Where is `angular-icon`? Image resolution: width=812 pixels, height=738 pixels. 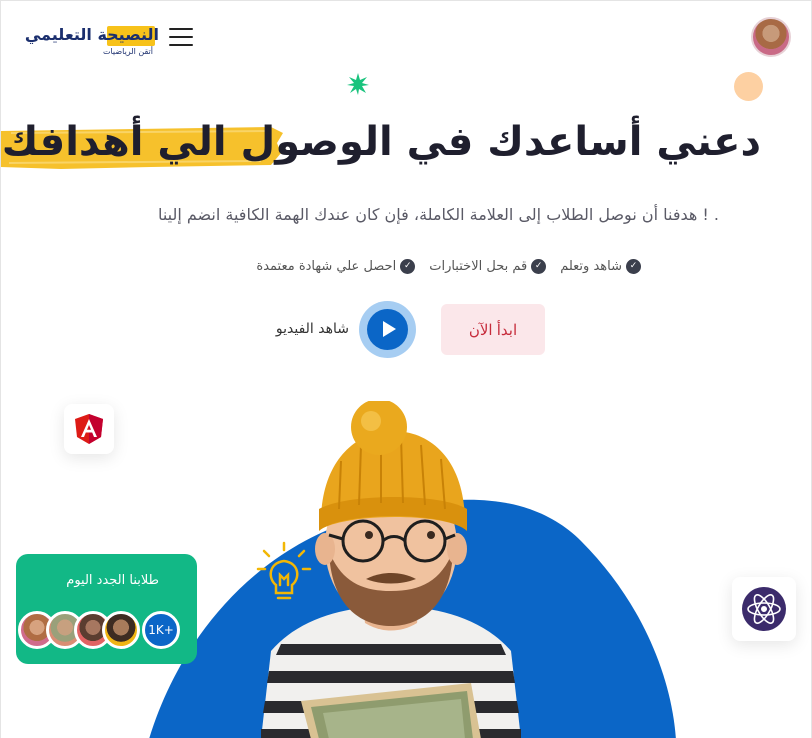 angular-icon is located at coordinates (89, 429).